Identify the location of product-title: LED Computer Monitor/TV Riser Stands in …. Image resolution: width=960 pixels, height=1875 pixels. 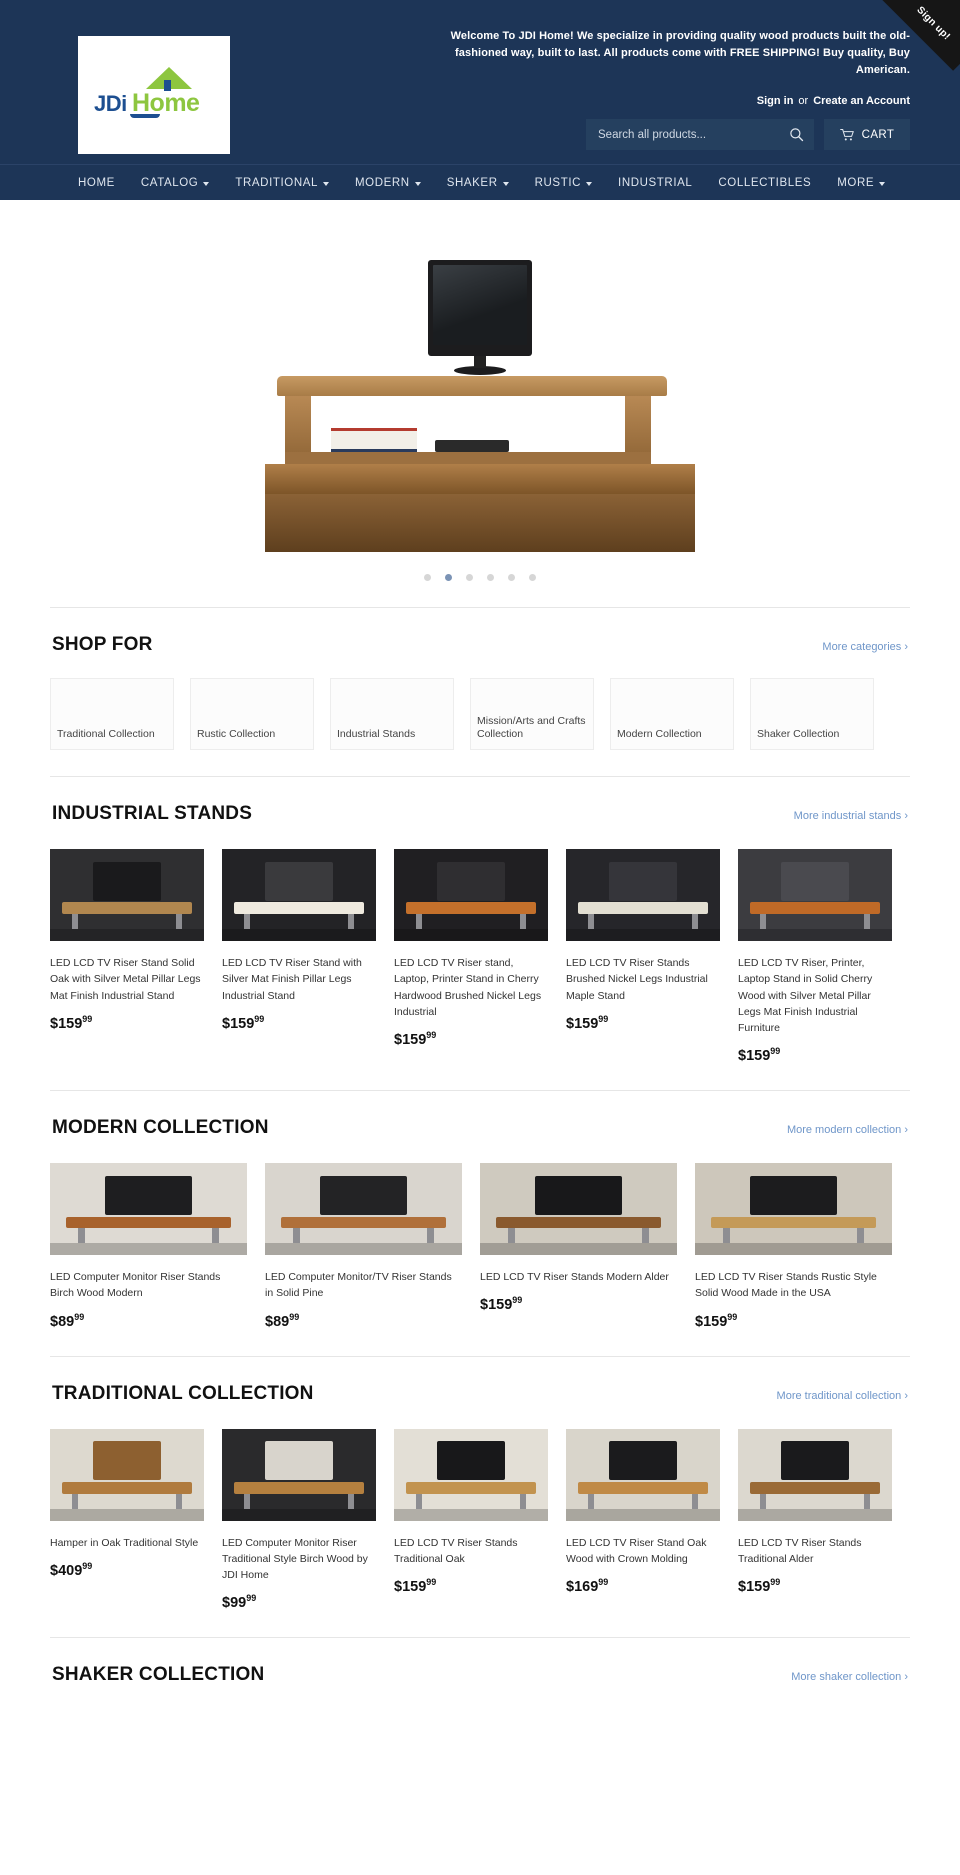
(363, 1285).